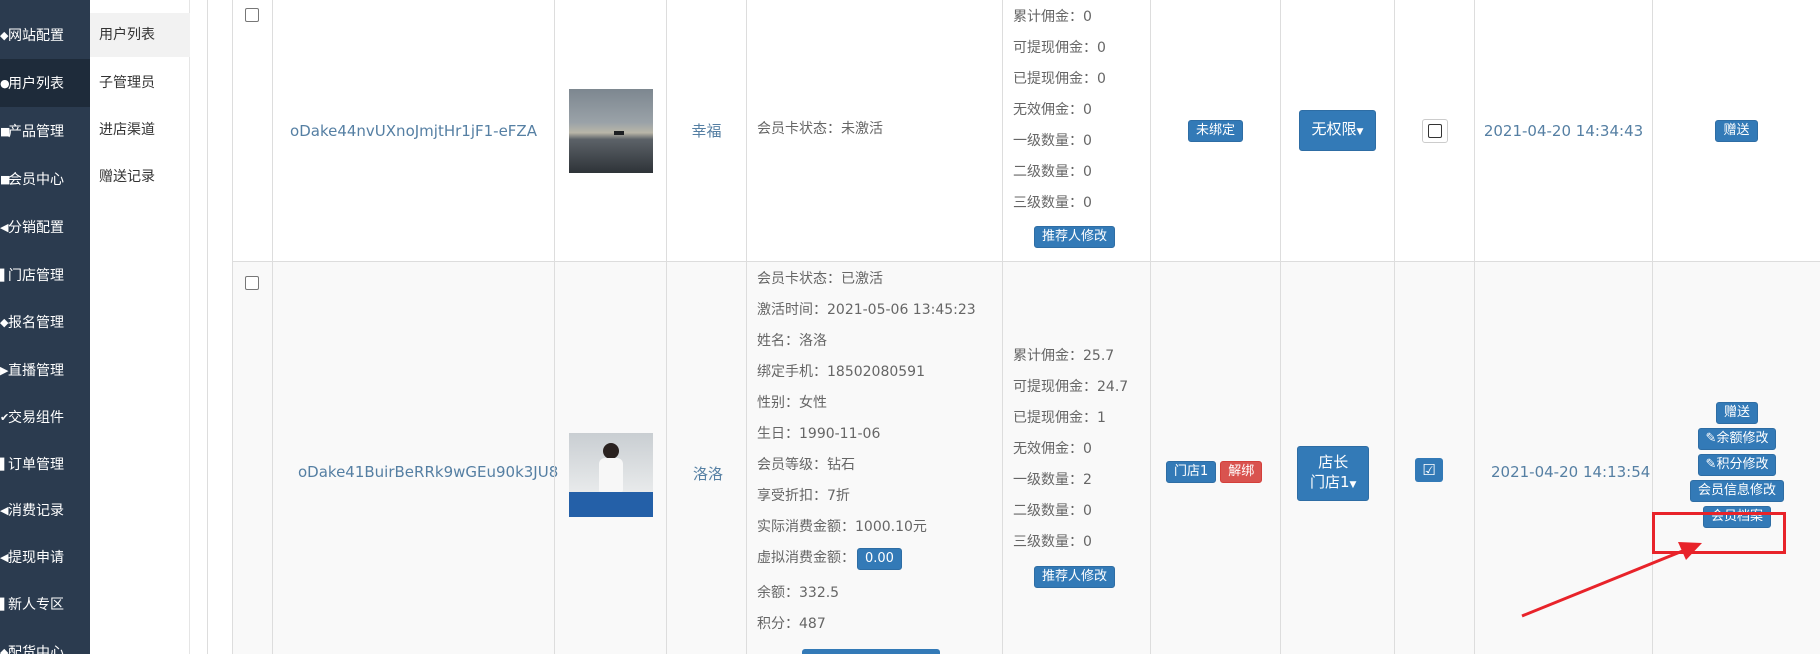 This screenshot has height=654, width=1820. I want to click on role-title: 店长, so click(1333, 462).